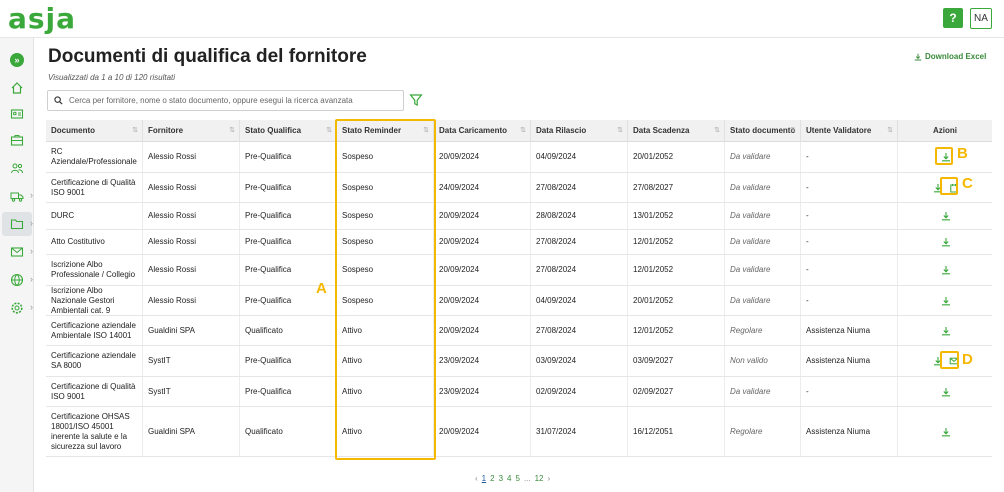 This screenshot has height=492, width=1004. Describe the element at coordinates (967, 183) in the screenshot. I see `annotation-label: C` at that location.